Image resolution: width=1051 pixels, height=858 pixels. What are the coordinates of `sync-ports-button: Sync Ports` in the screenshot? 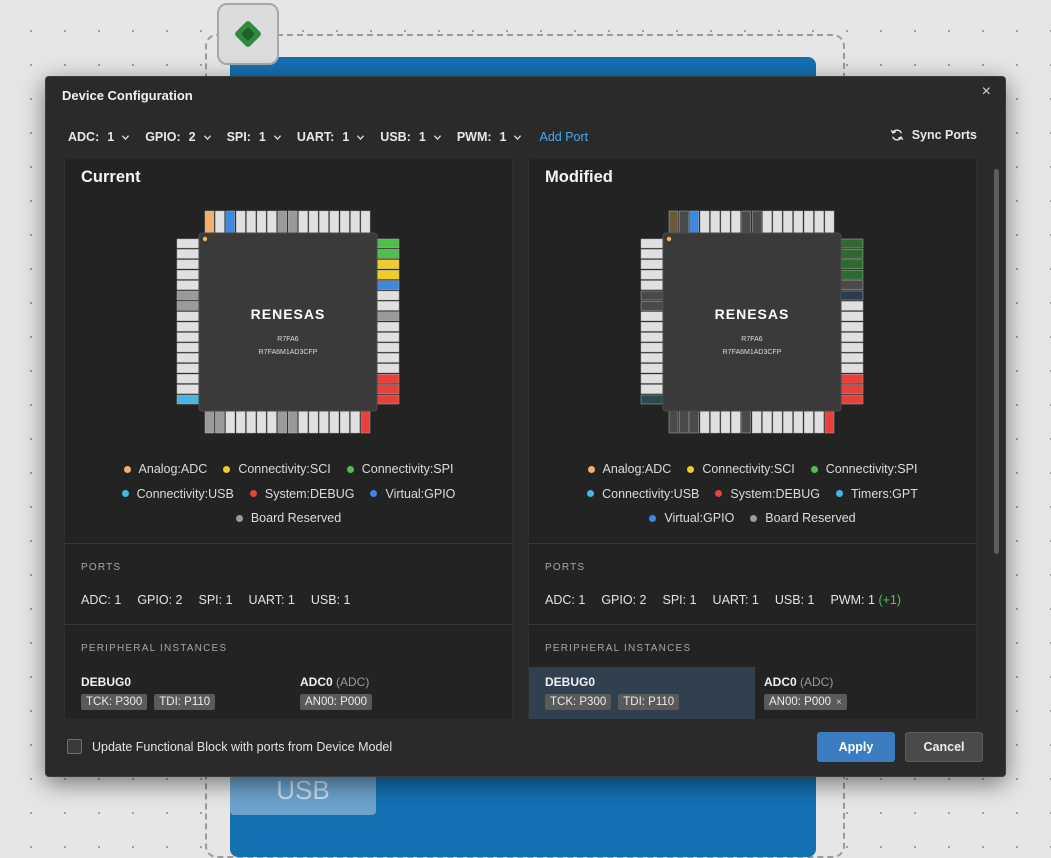 It's located at (933, 135).